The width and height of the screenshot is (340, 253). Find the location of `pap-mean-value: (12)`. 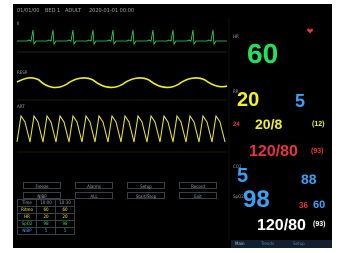

pap-mean-value: (12) is located at coordinates (318, 124).